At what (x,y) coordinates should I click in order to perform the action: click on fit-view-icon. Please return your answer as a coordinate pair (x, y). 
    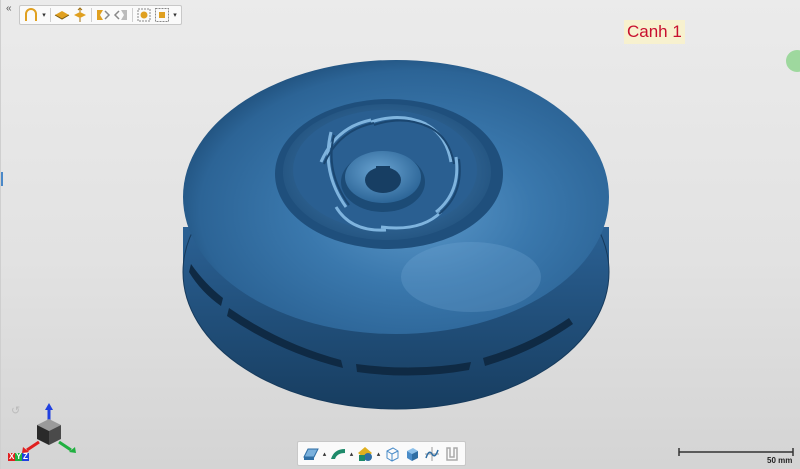
    Looking at the image, I should click on (144, 15).